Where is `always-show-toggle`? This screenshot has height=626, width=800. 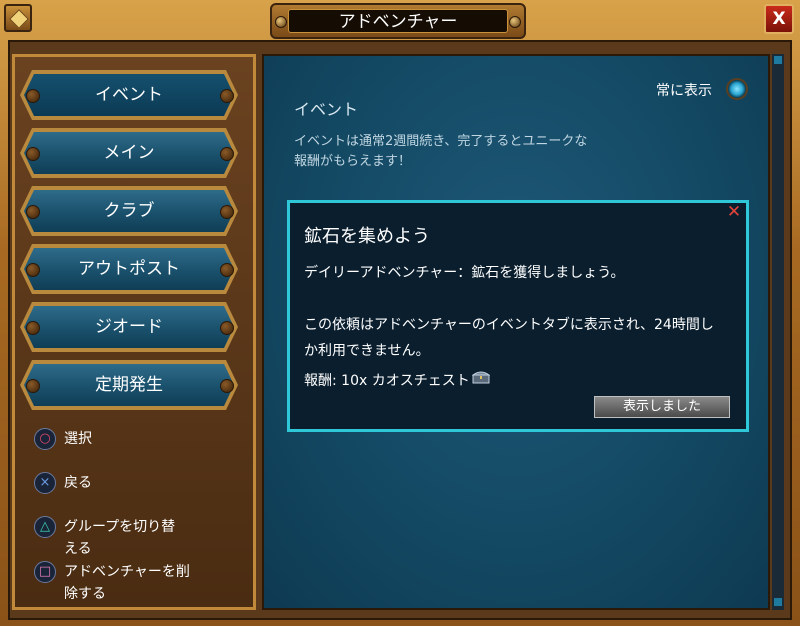 always-show-toggle is located at coordinates (737, 89).